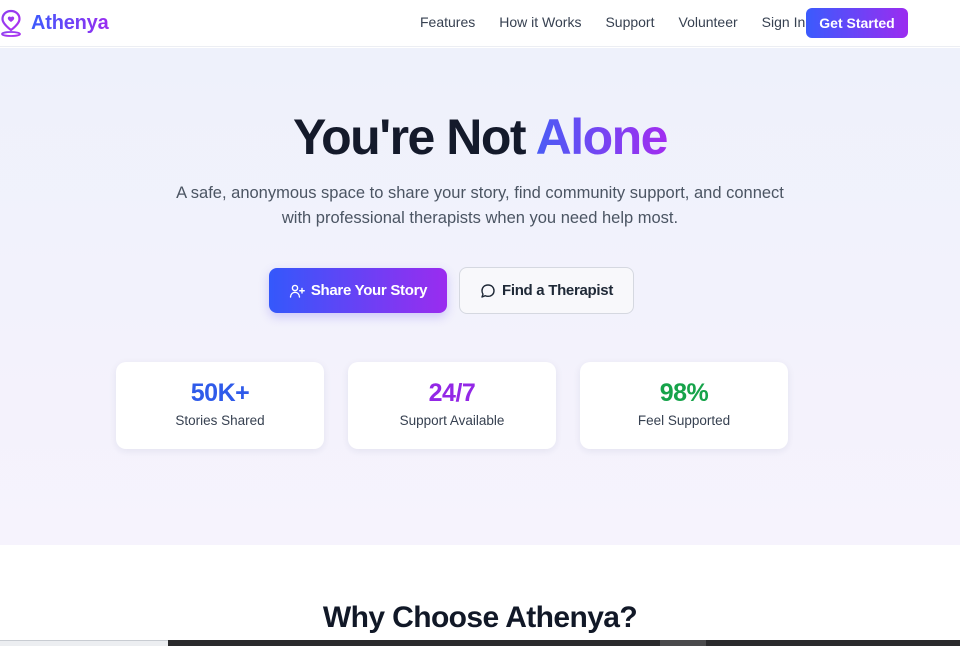  What do you see at coordinates (540, 22) in the screenshot?
I see `nav-link-how-it-works: How it Works` at bounding box center [540, 22].